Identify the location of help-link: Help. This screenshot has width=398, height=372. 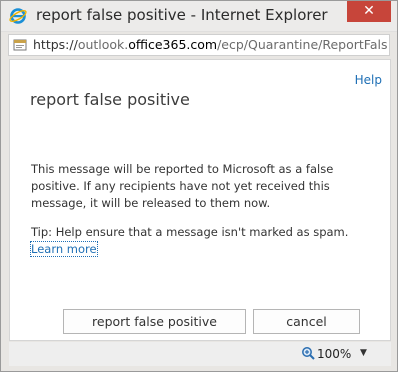
(368, 80).